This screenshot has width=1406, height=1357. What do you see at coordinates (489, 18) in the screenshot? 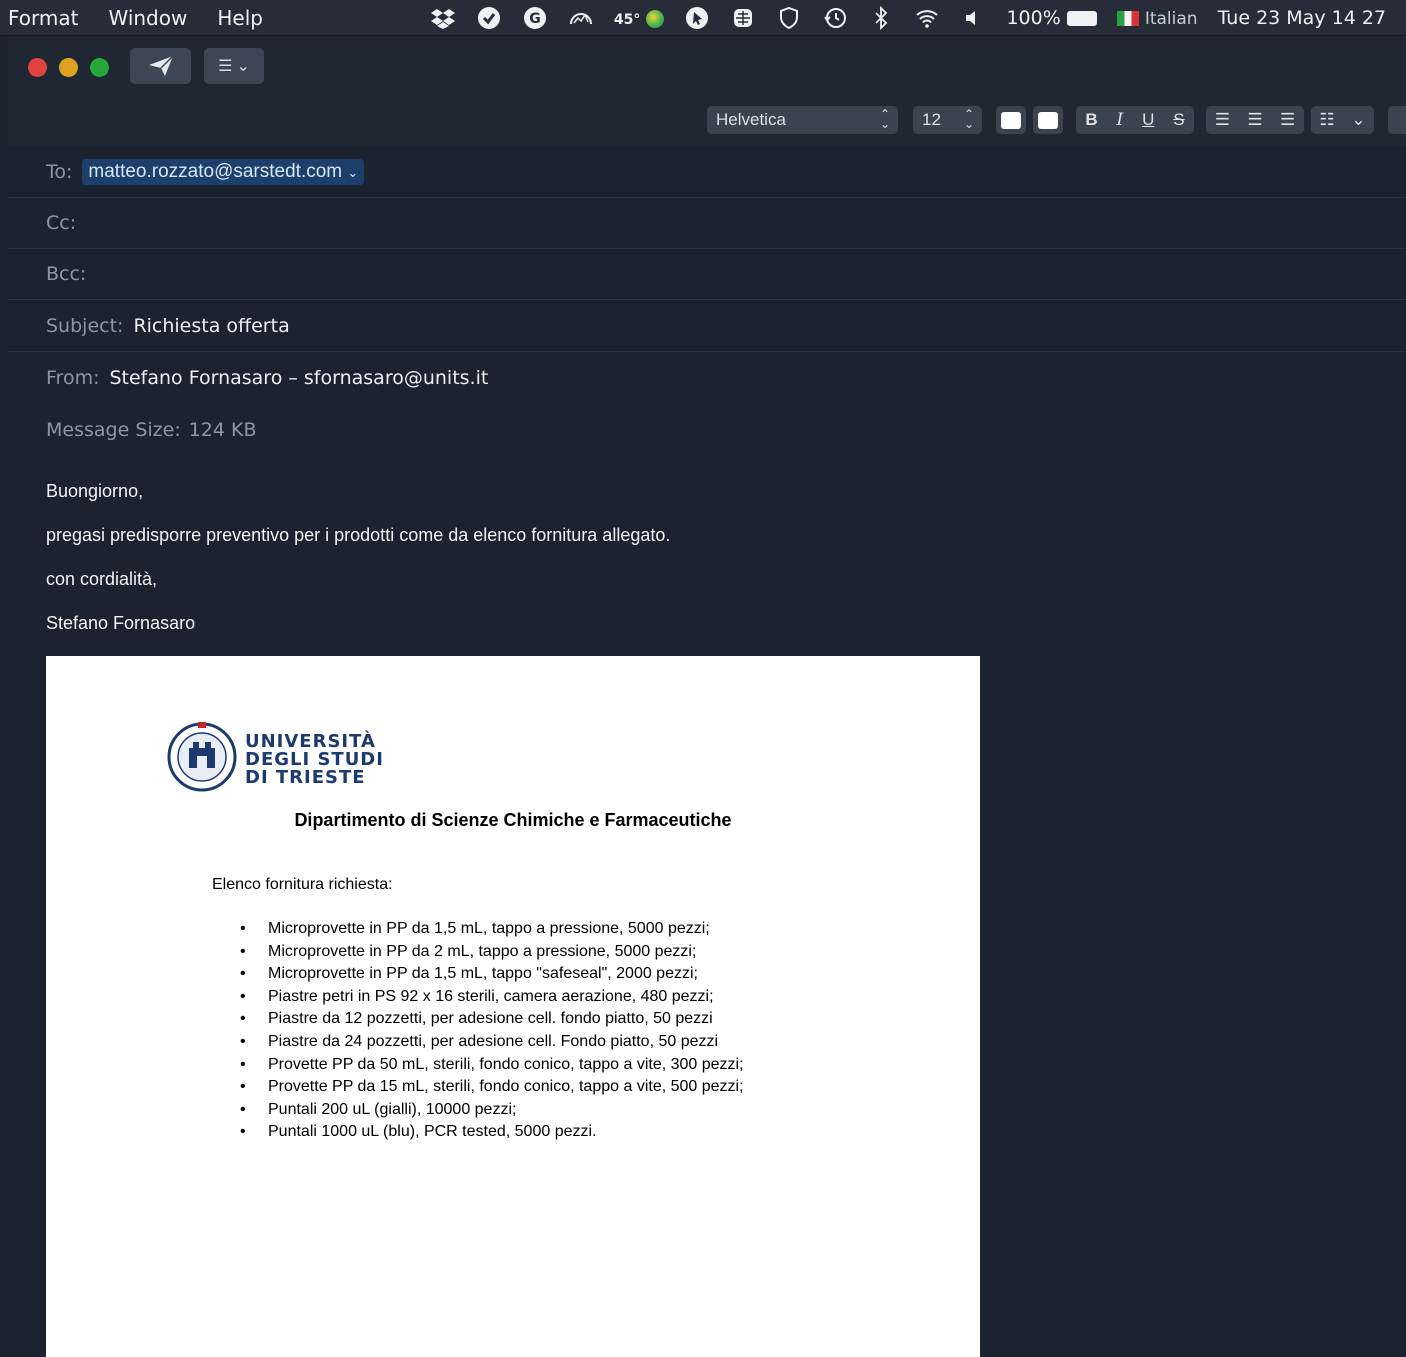
I see `checkmark-app-icon` at bounding box center [489, 18].